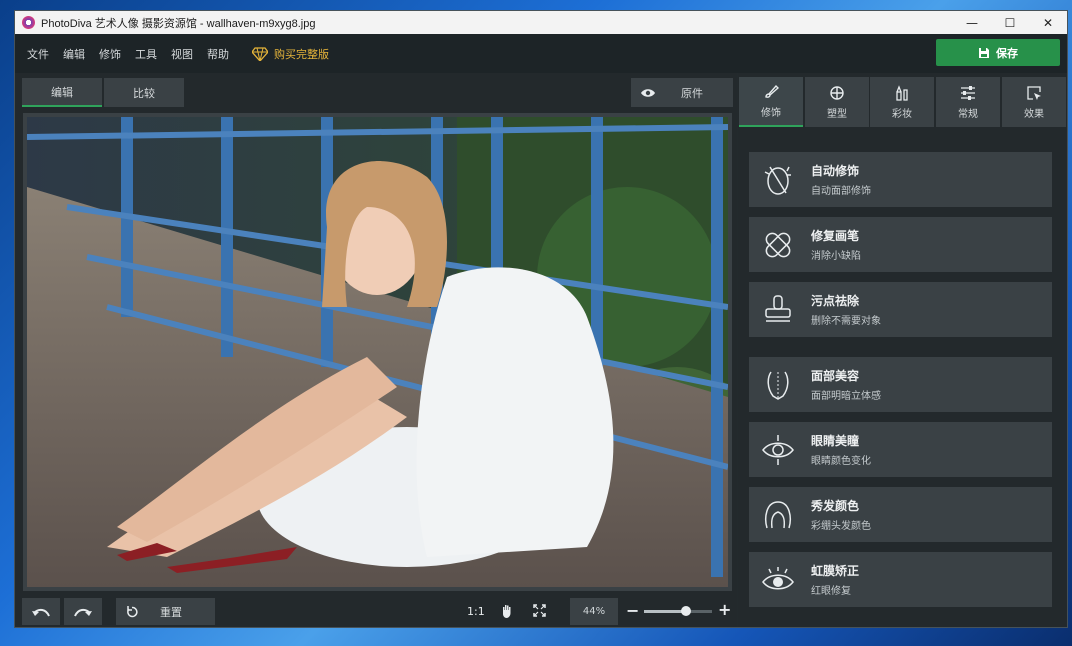 This screenshot has height=646, width=1072. I want to click on eye-icon, so click(648, 92).